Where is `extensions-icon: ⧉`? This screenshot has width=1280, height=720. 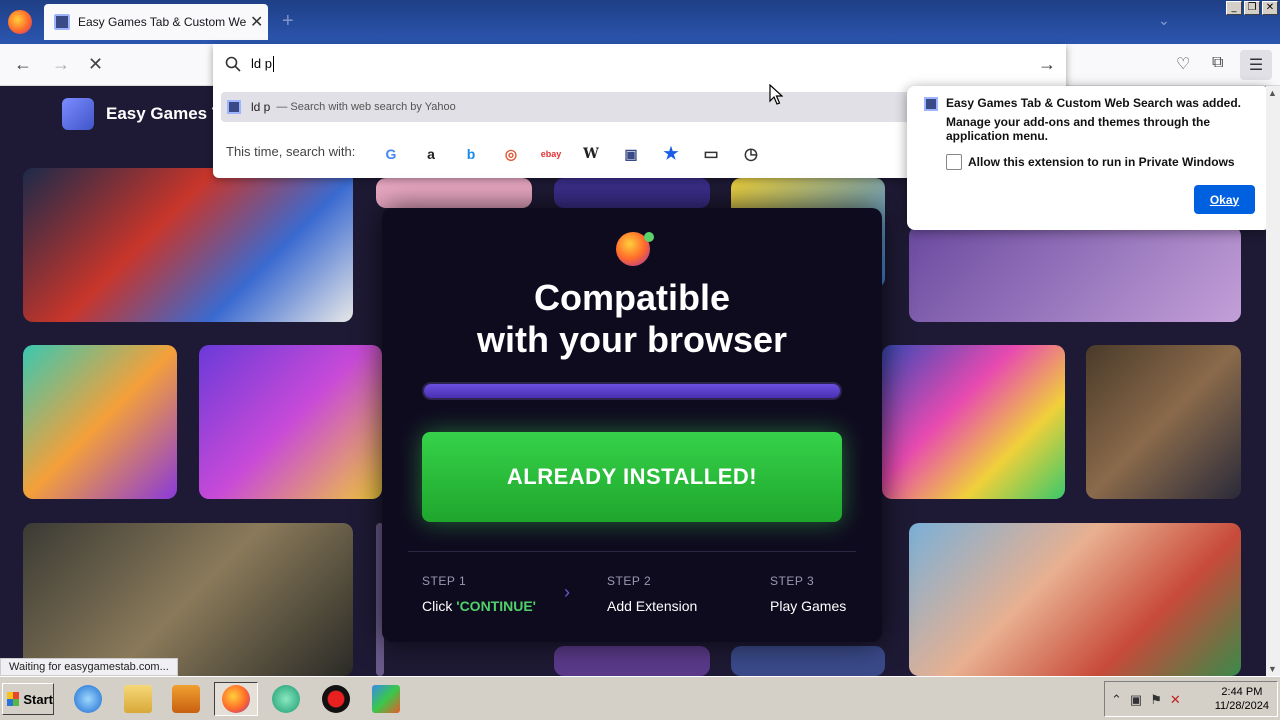
extensions-icon: ⧉ is located at coordinates (1217, 63).